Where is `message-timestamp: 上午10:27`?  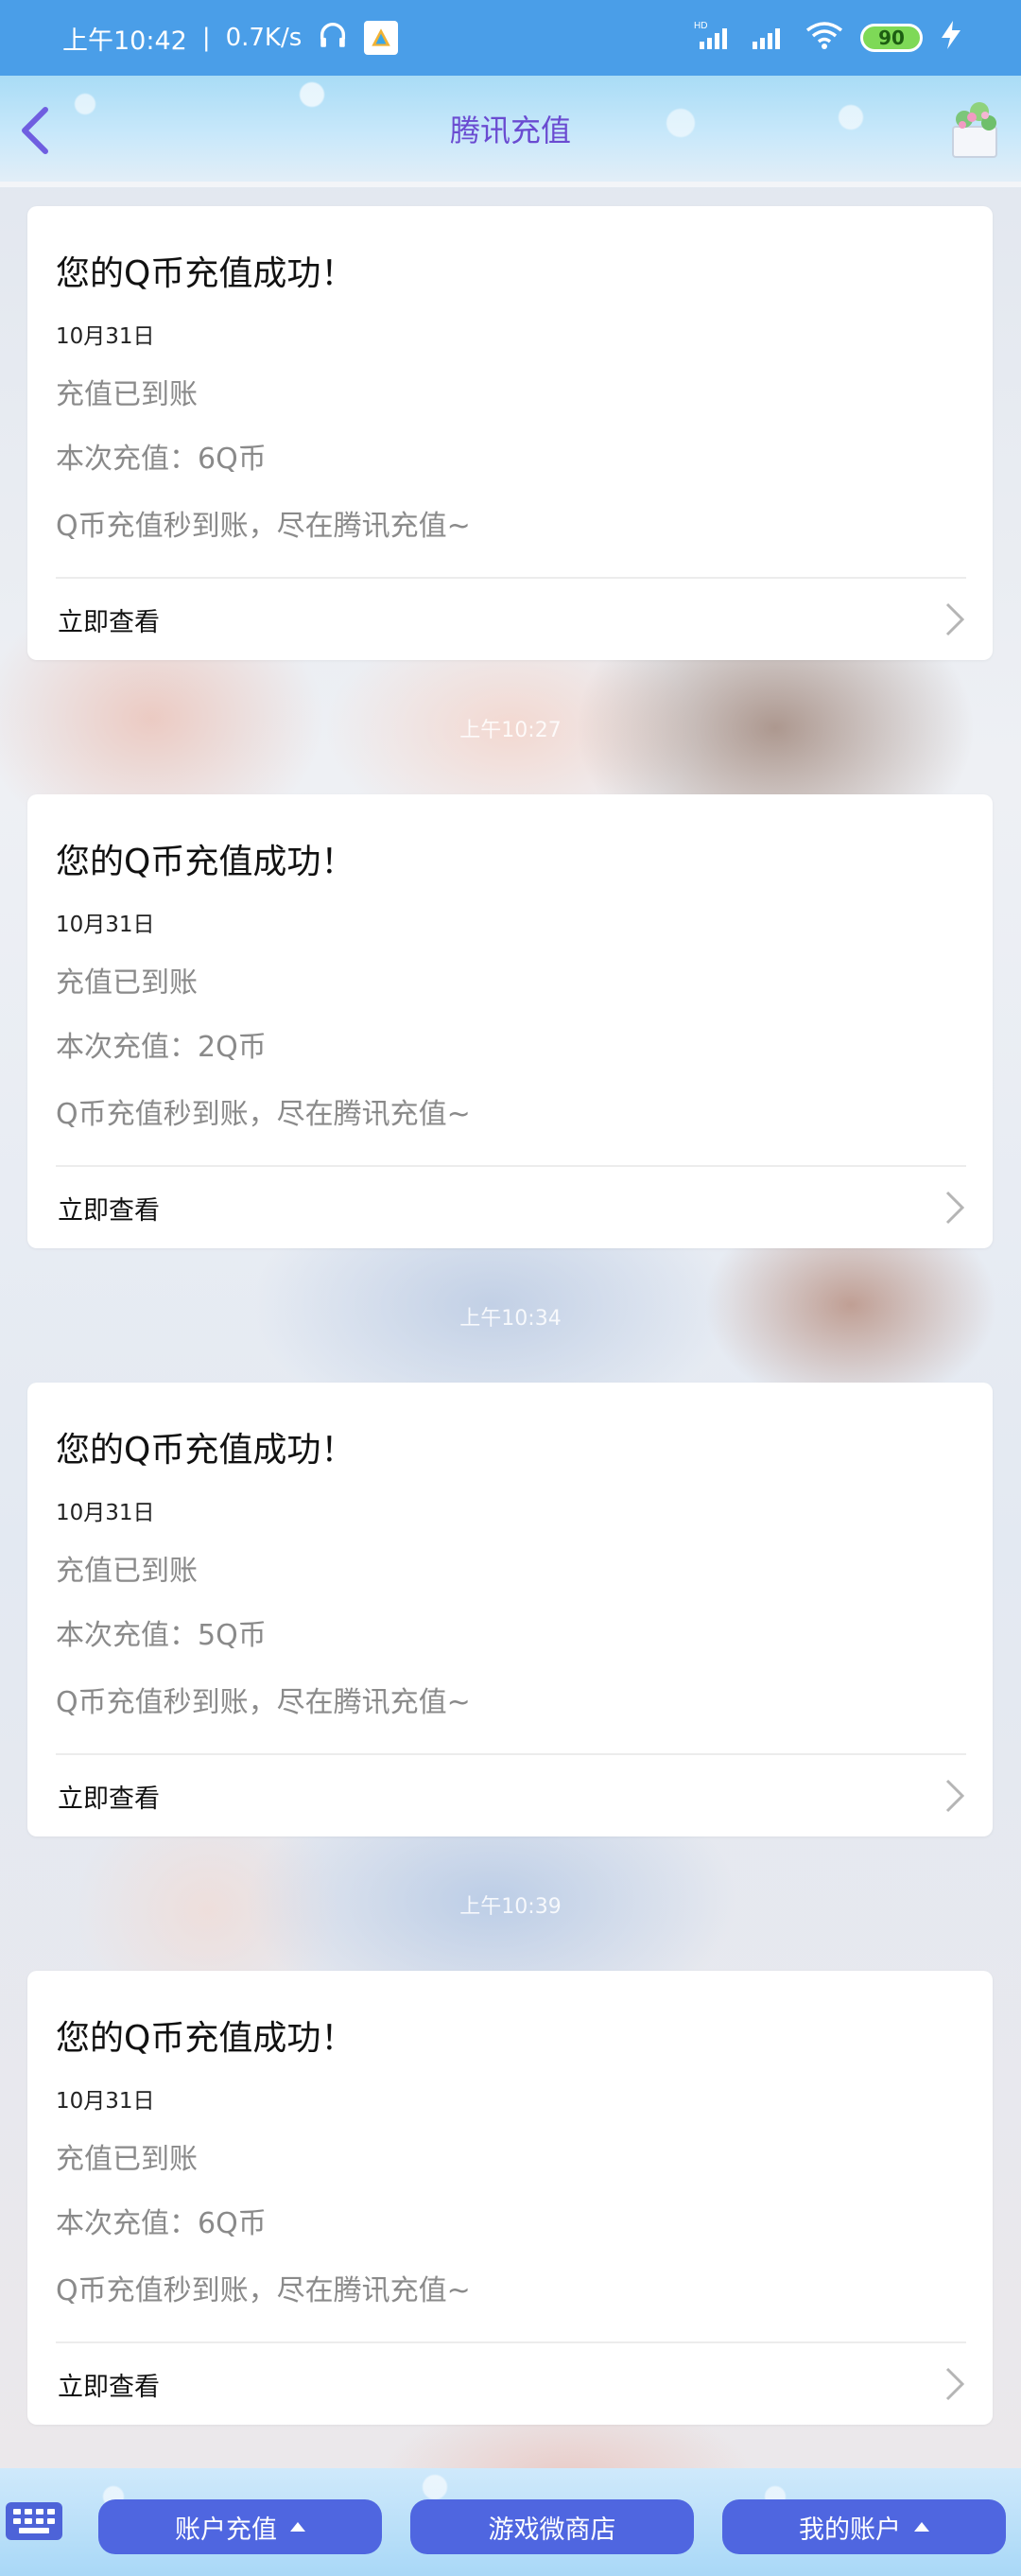
message-timestamp: 上午10:27 is located at coordinates (510, 730).